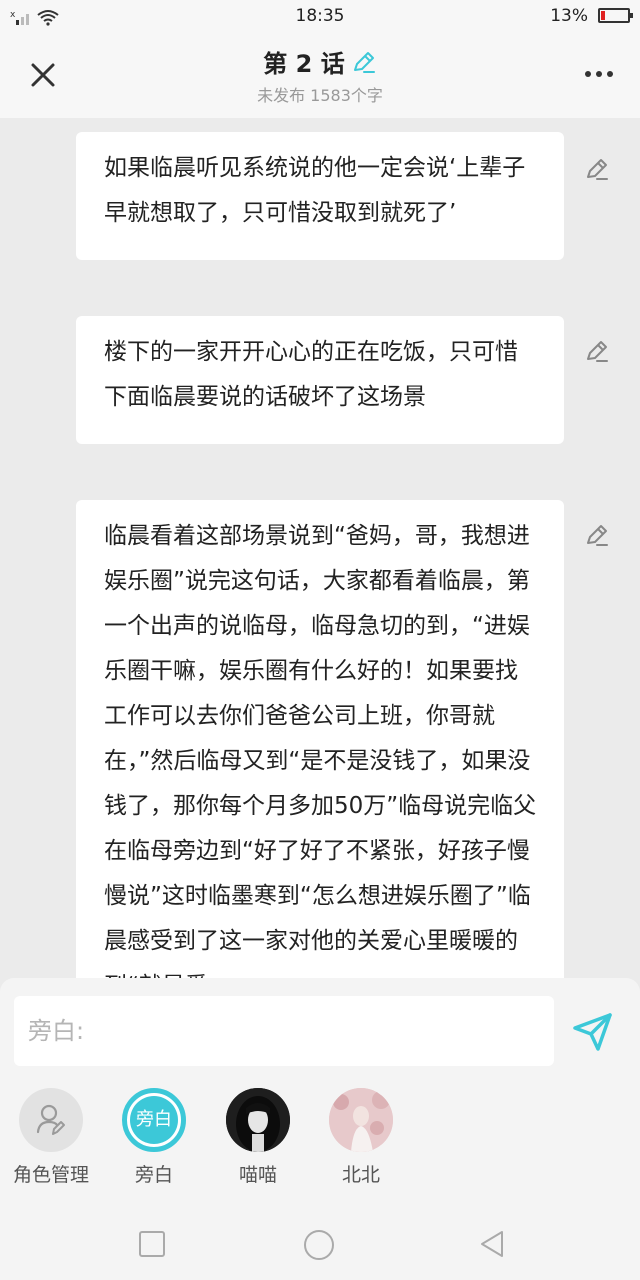 This screenshot has height=1280, width=640. I want to click on role-manage: 角色管理, so click(51, 1137).